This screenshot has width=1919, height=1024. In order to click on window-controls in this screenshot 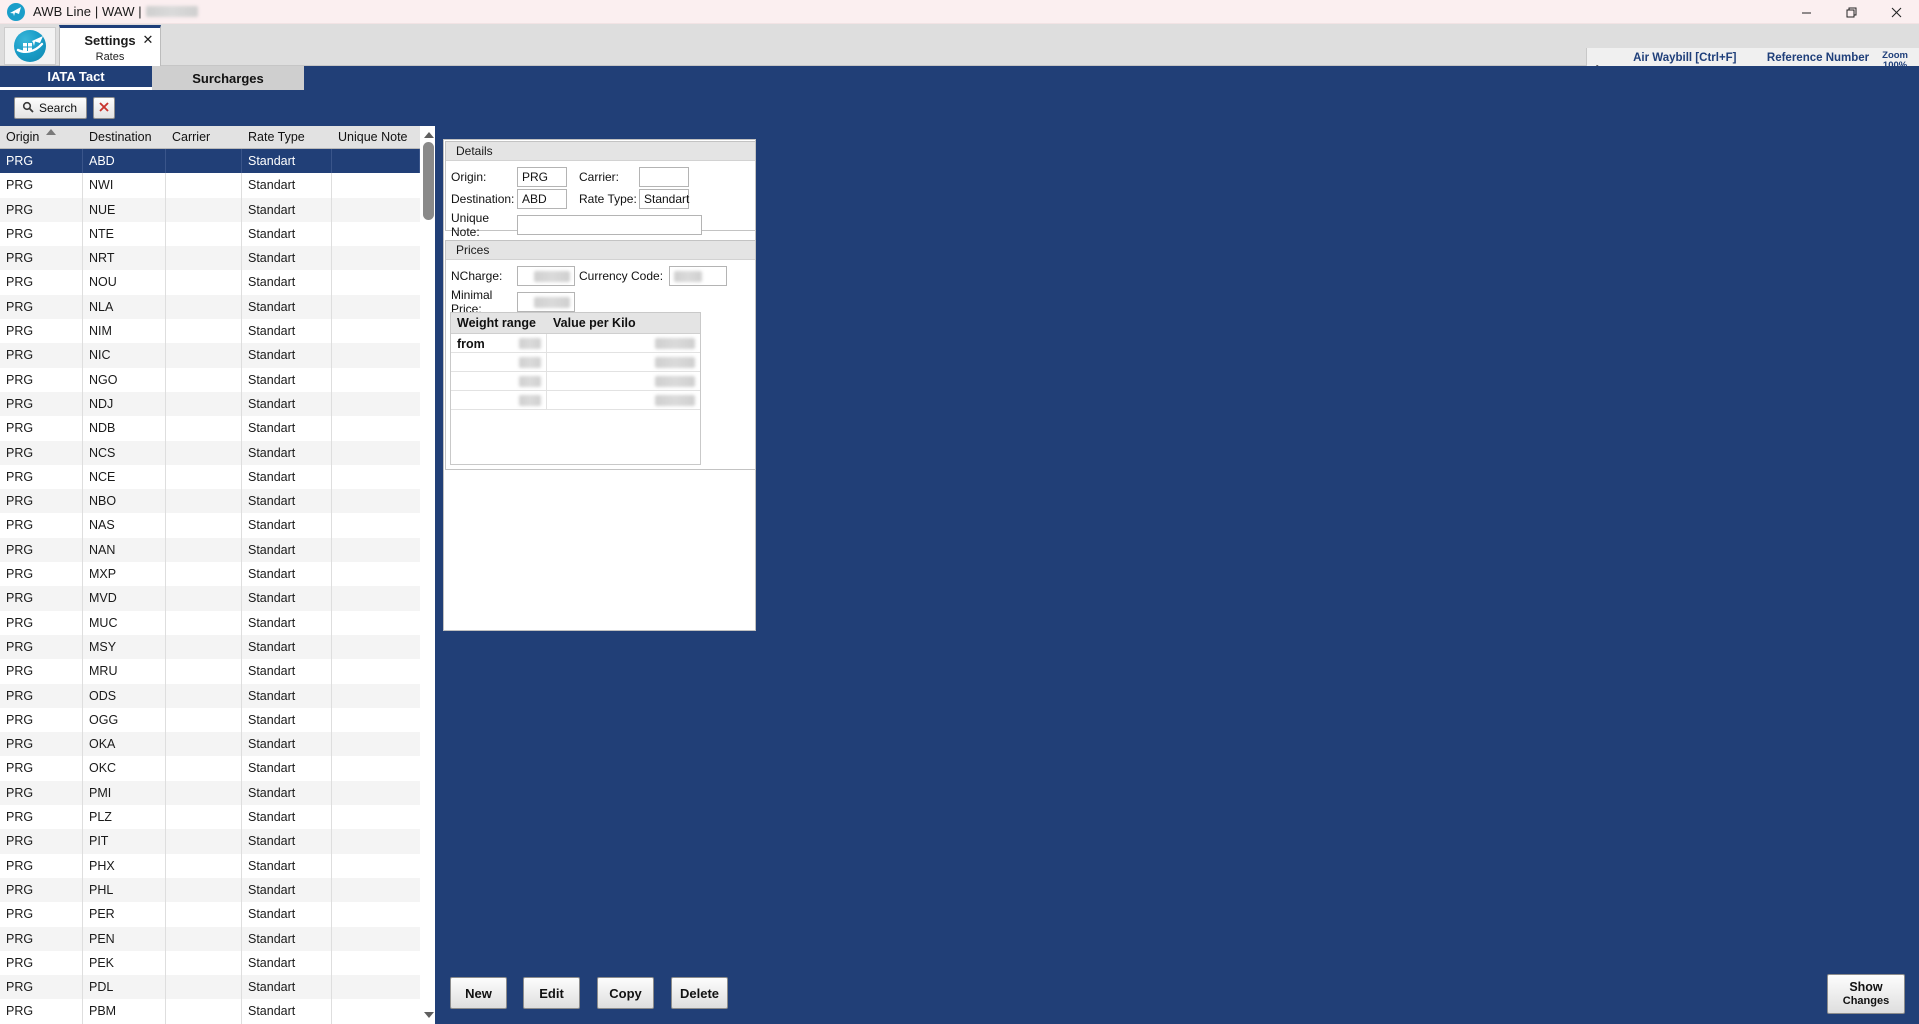, I will do `click(1851, 12)`.